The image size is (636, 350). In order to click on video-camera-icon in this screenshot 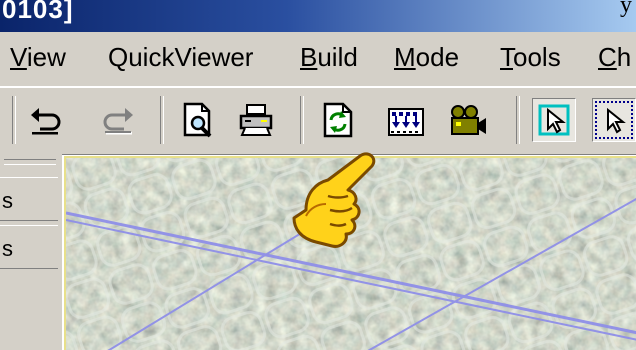, I will do `click(468, 120)`.